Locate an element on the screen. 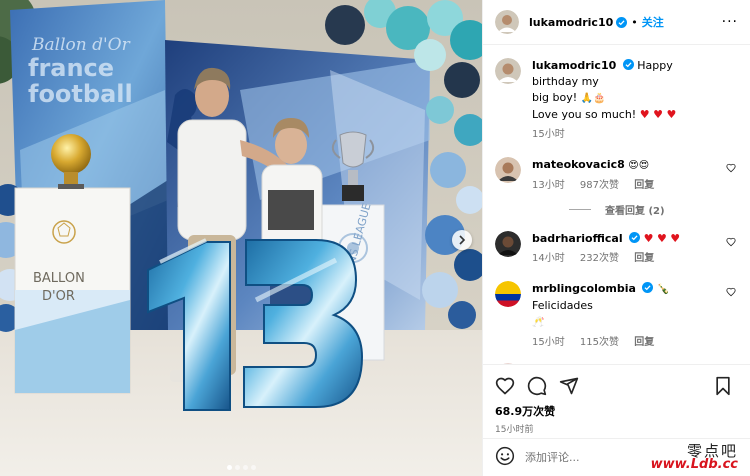 This screenshot has height=476, width=750. like-count: 68.9万次赞 is located at coordinates (616, 411).